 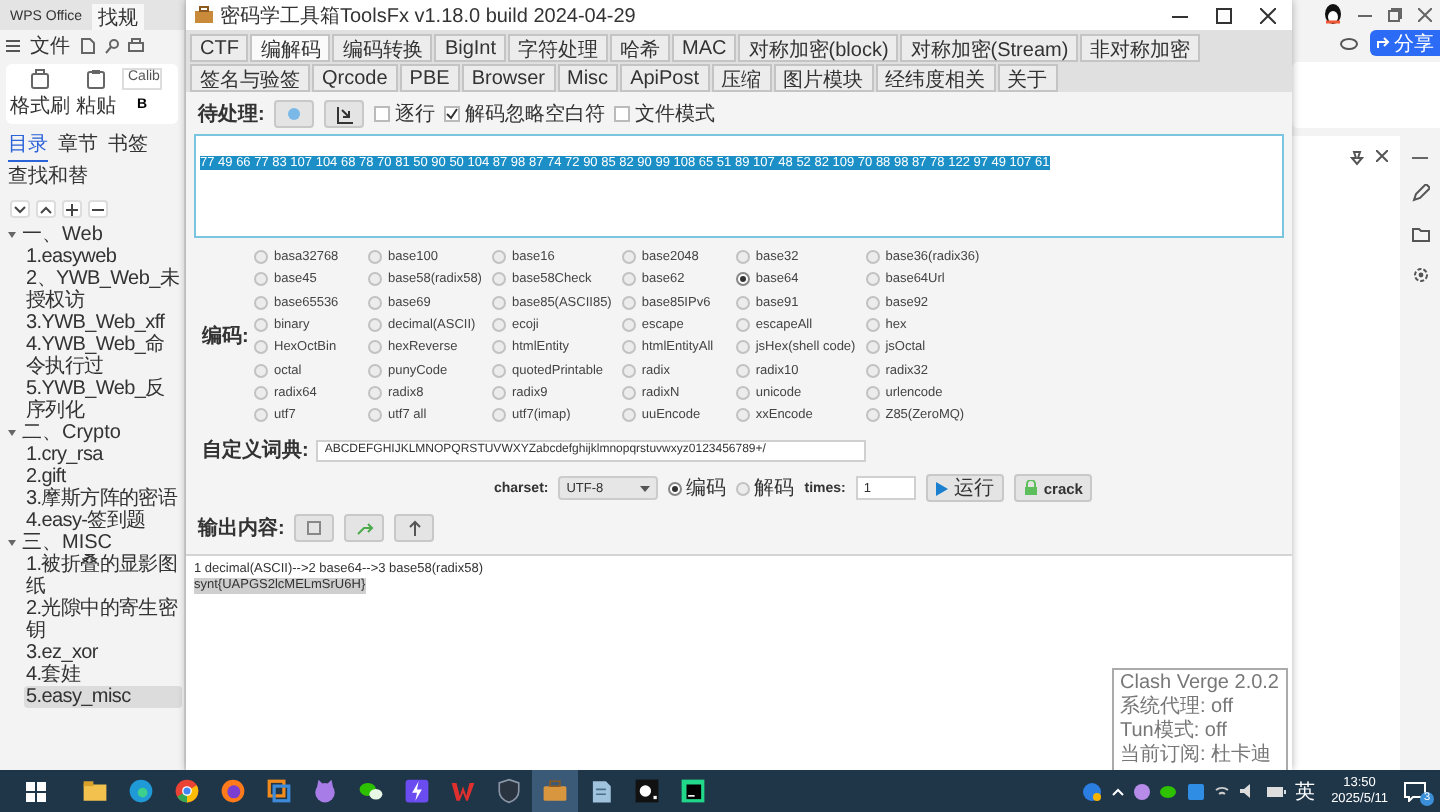 I want to click on outline-item: 2.gift, so click(x=103, y=477).